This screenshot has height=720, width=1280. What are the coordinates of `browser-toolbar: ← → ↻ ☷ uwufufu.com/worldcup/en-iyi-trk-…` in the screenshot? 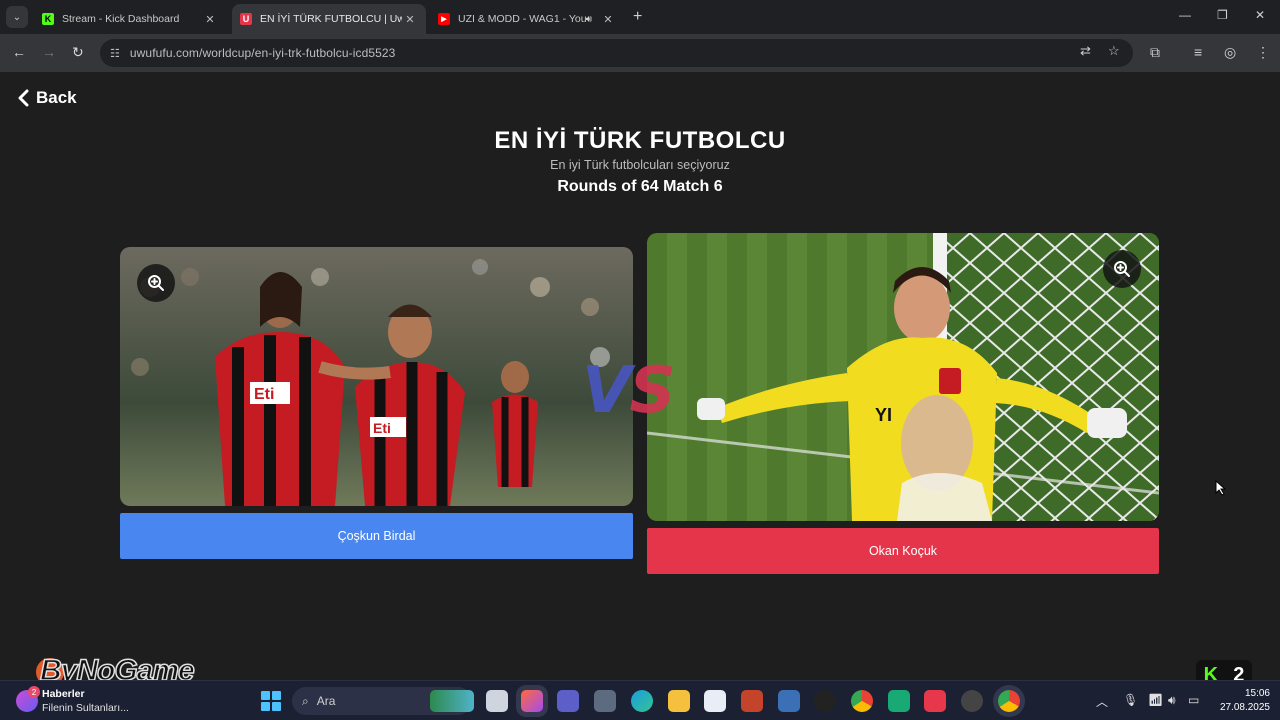 It's located at (640, 53).